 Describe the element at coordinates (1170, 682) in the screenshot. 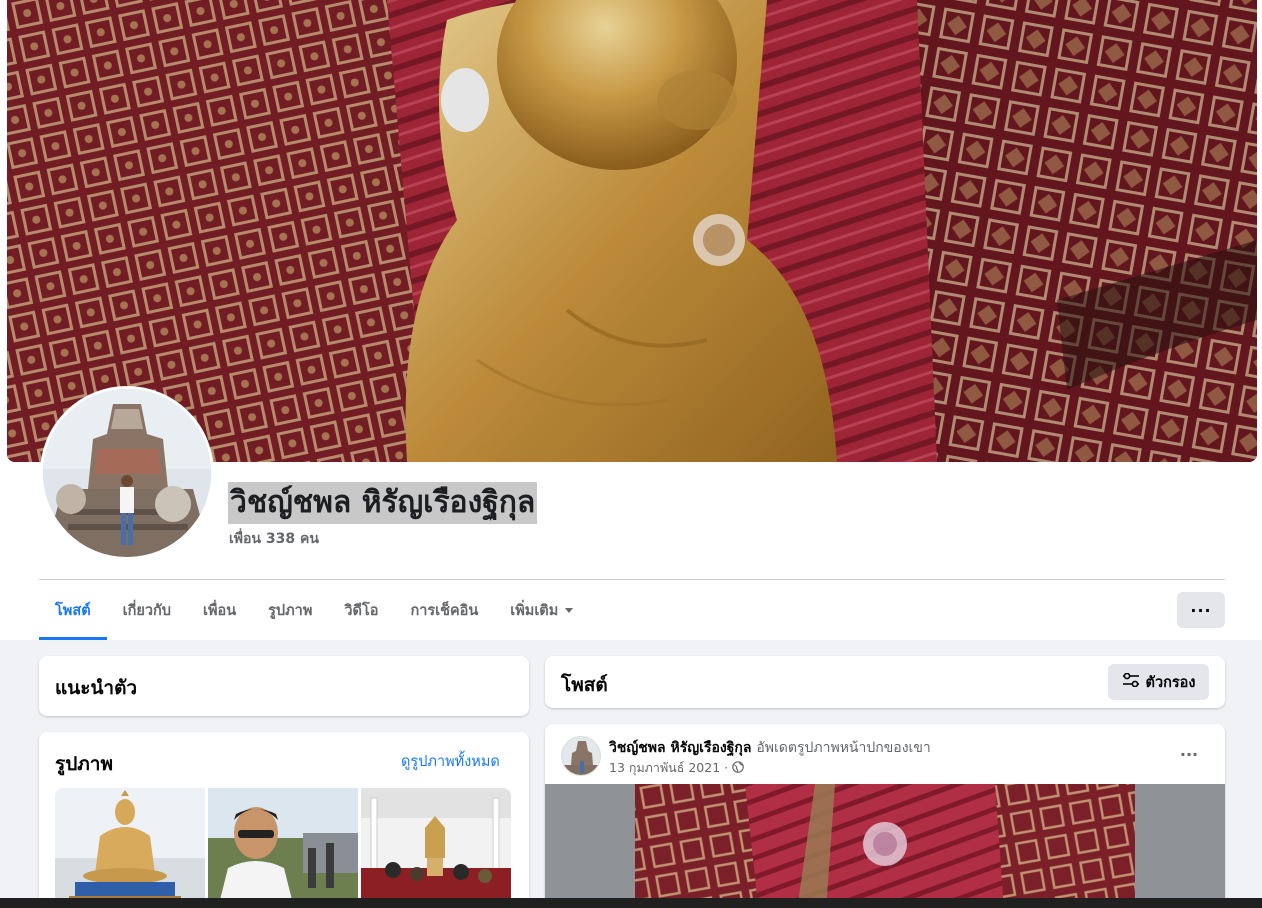

I see `filter-label: ตัวกรอง` at that location.